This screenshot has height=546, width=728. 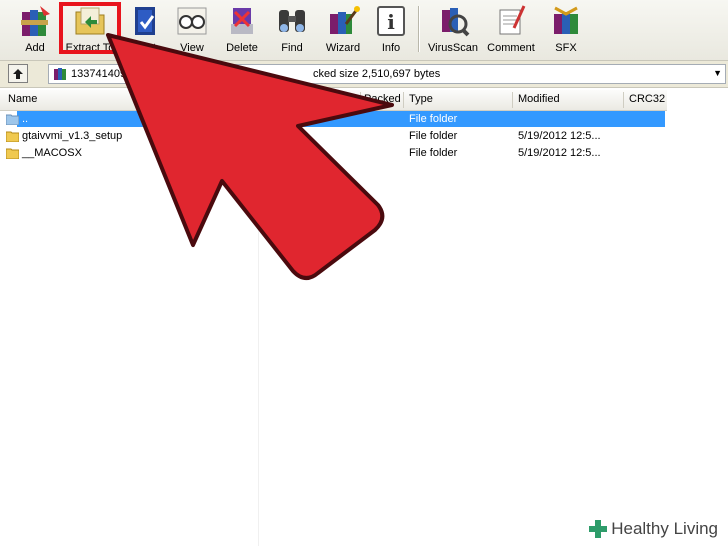 I want to click on watermark-text: Healthy Living, so click(x=664, y=528).